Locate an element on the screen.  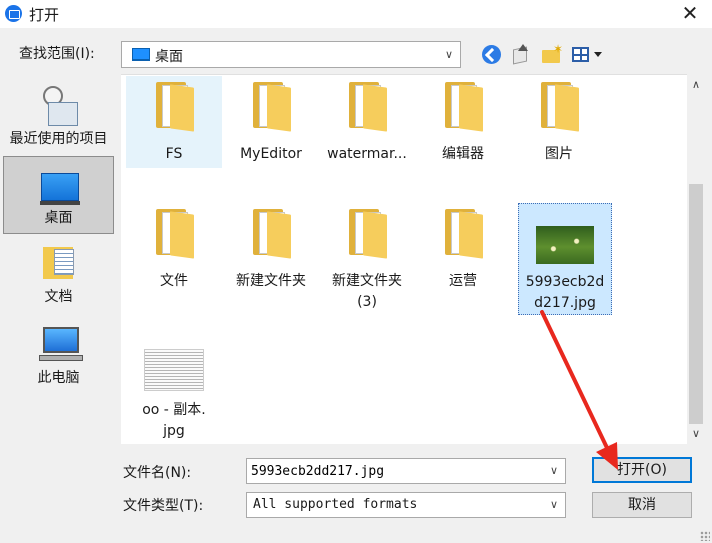
file-label-line2: (3) is located at coordinates (367, 302).